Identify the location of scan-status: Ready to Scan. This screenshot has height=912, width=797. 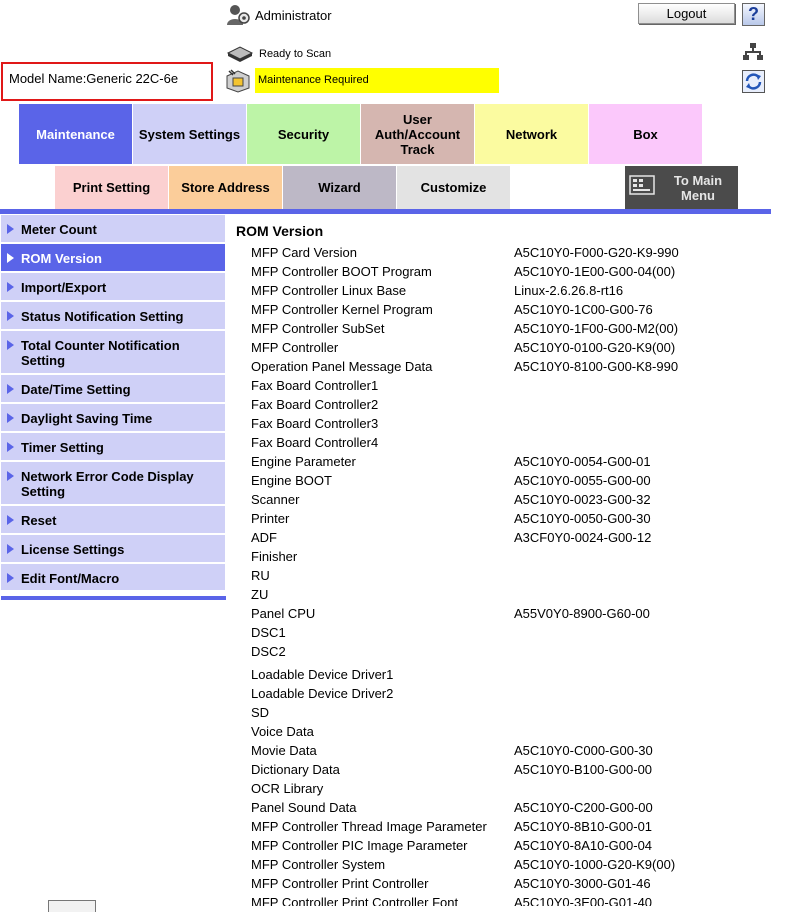
(278, 54).